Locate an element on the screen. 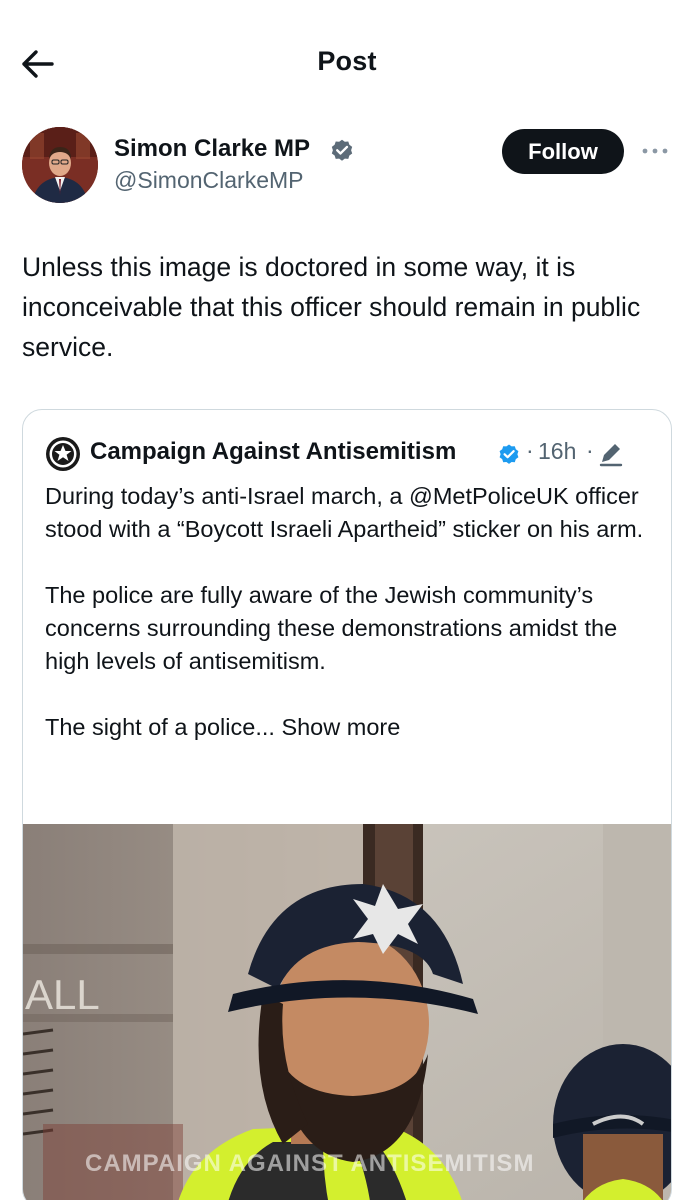  campaign-logo-icon is located at coordinates (63, 454).